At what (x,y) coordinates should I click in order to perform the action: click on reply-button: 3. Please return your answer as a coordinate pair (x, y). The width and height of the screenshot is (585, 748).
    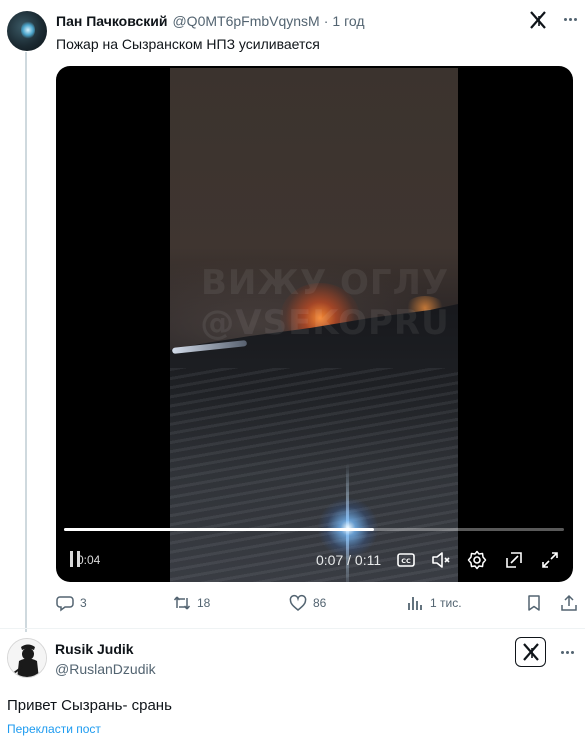
    Looking at the image, I should click on (71, 603).